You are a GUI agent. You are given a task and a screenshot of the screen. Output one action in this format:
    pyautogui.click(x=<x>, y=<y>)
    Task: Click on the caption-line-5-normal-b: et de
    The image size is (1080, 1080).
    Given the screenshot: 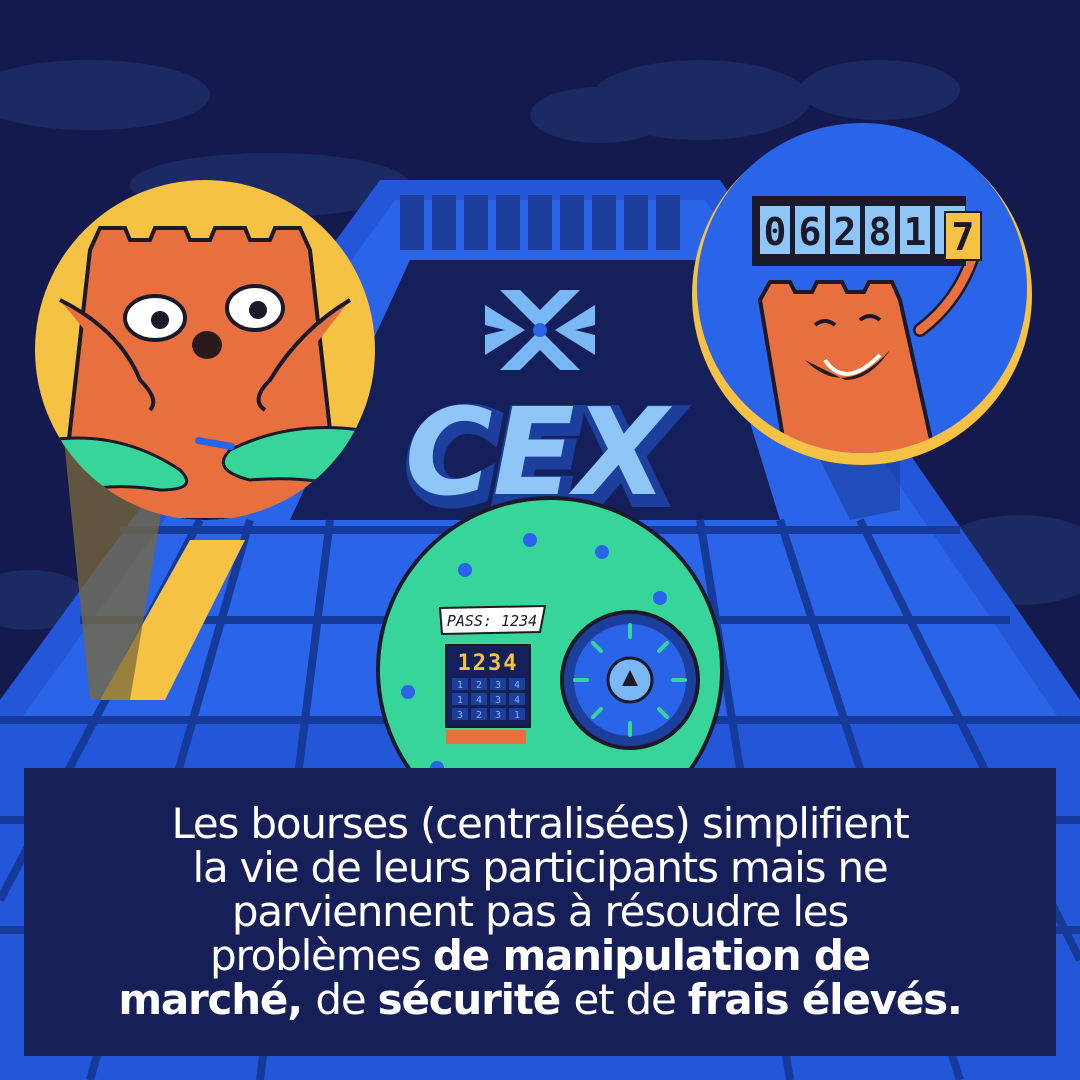 What is the action you would take?
    pyautogui.click(x=630, y=999)
    